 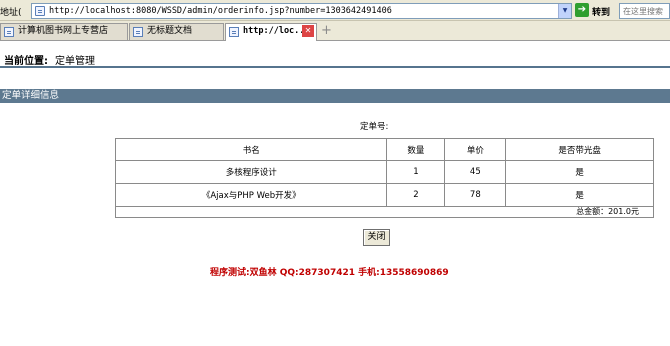 I want to click on total-row: 总金额：201.0元, so click(x=384, y=212).